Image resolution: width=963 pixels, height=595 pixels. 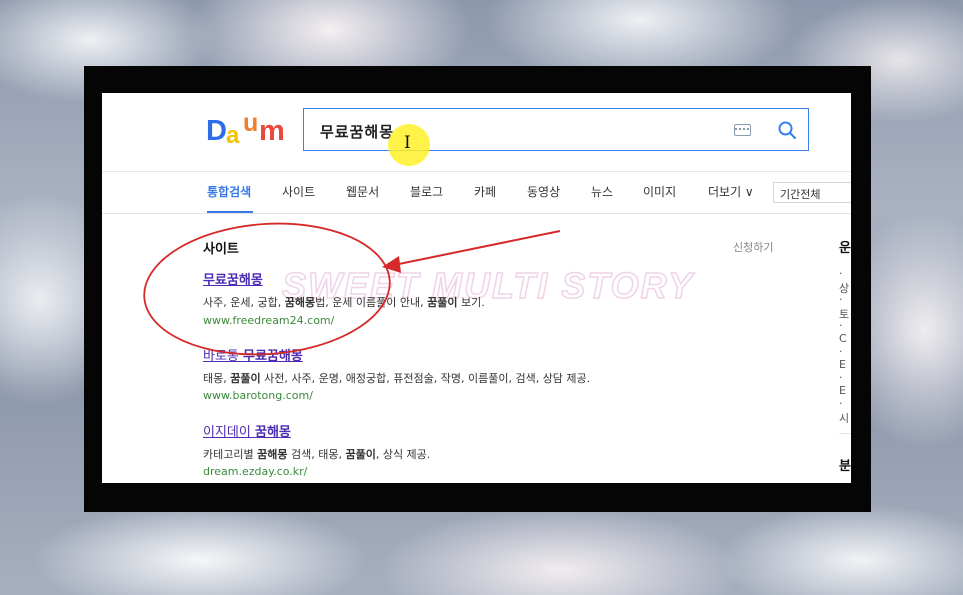 What do you see at coordinates (362, 191) in the screenshot?
I see `tab-web-docs: 웹문서` at bounding box center [362, 191].